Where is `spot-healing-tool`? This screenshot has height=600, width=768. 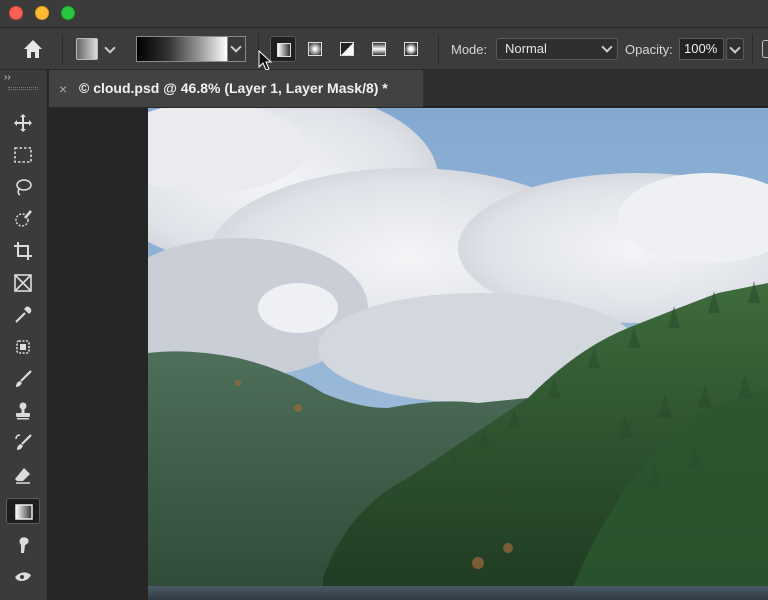 spot-healing-tool is located at coordinates (23, 347).